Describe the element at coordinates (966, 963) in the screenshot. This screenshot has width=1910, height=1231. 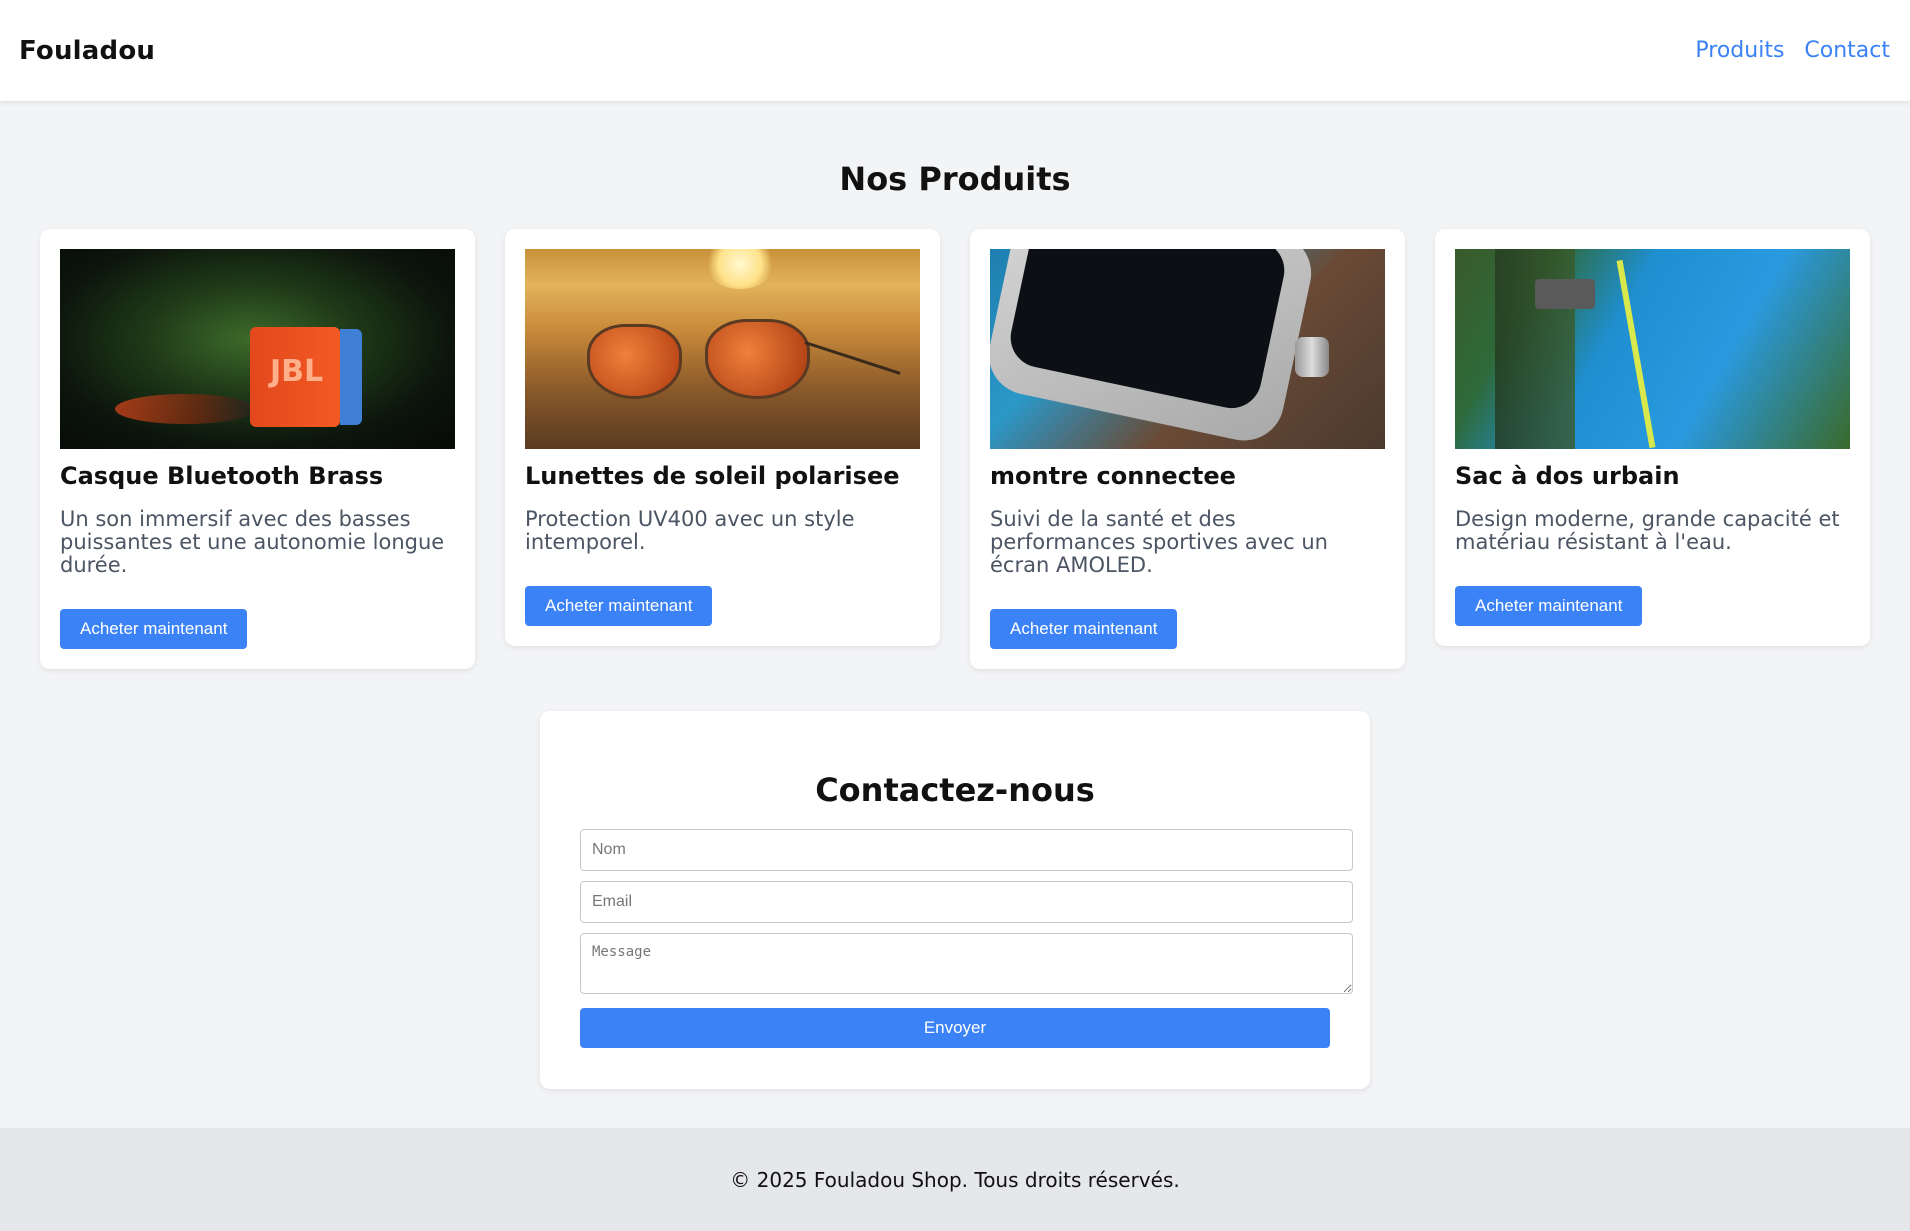
I see `message-textarea` at that location.